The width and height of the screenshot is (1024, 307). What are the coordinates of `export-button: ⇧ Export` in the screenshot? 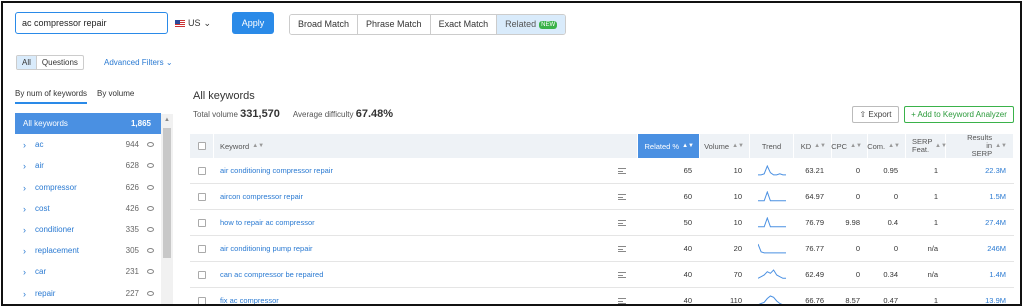 It's located at (875, 114).